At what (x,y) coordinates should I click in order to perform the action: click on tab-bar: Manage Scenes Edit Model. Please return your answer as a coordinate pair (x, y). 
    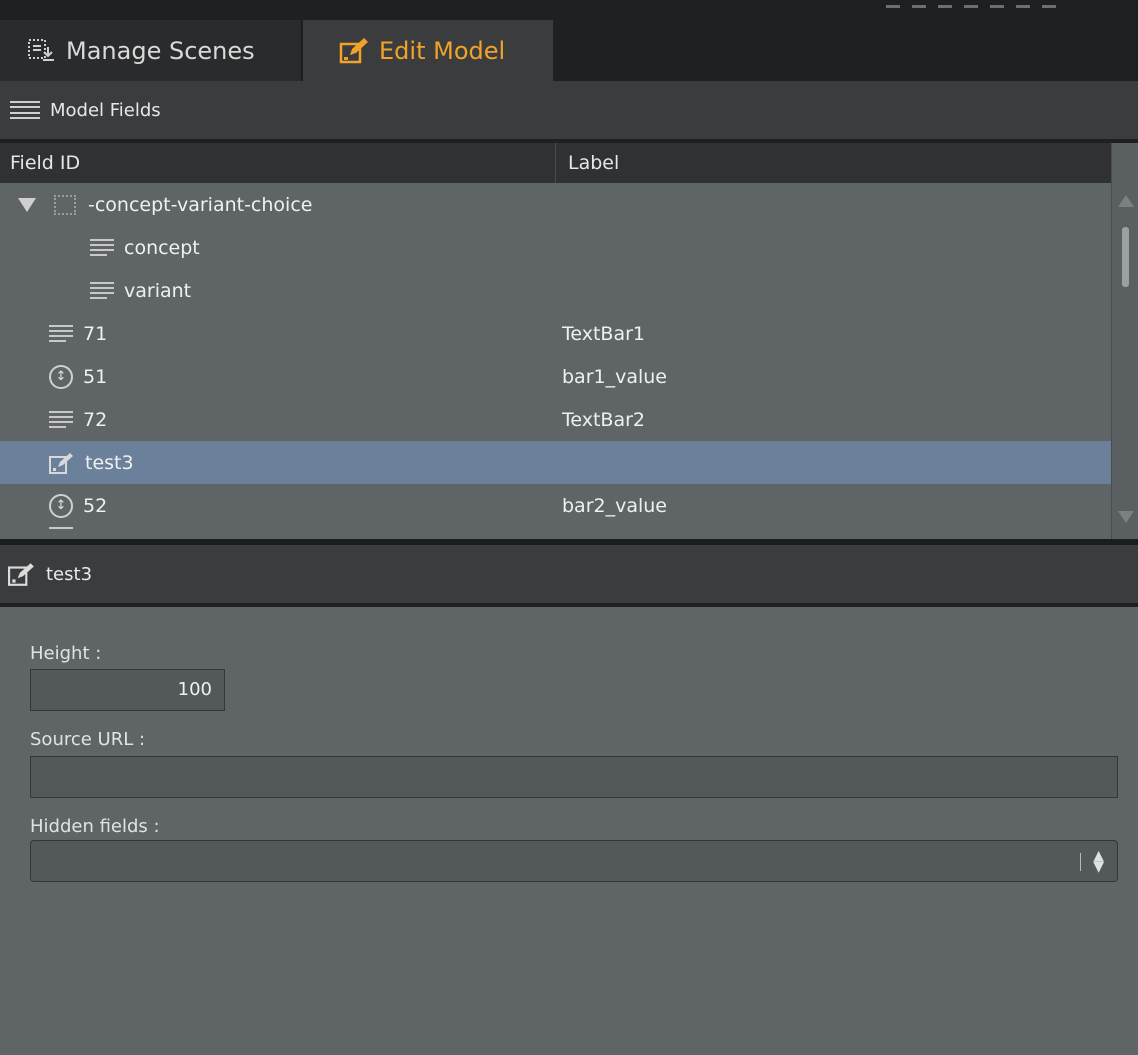
    Looking at the image, I should click on (569, 44).